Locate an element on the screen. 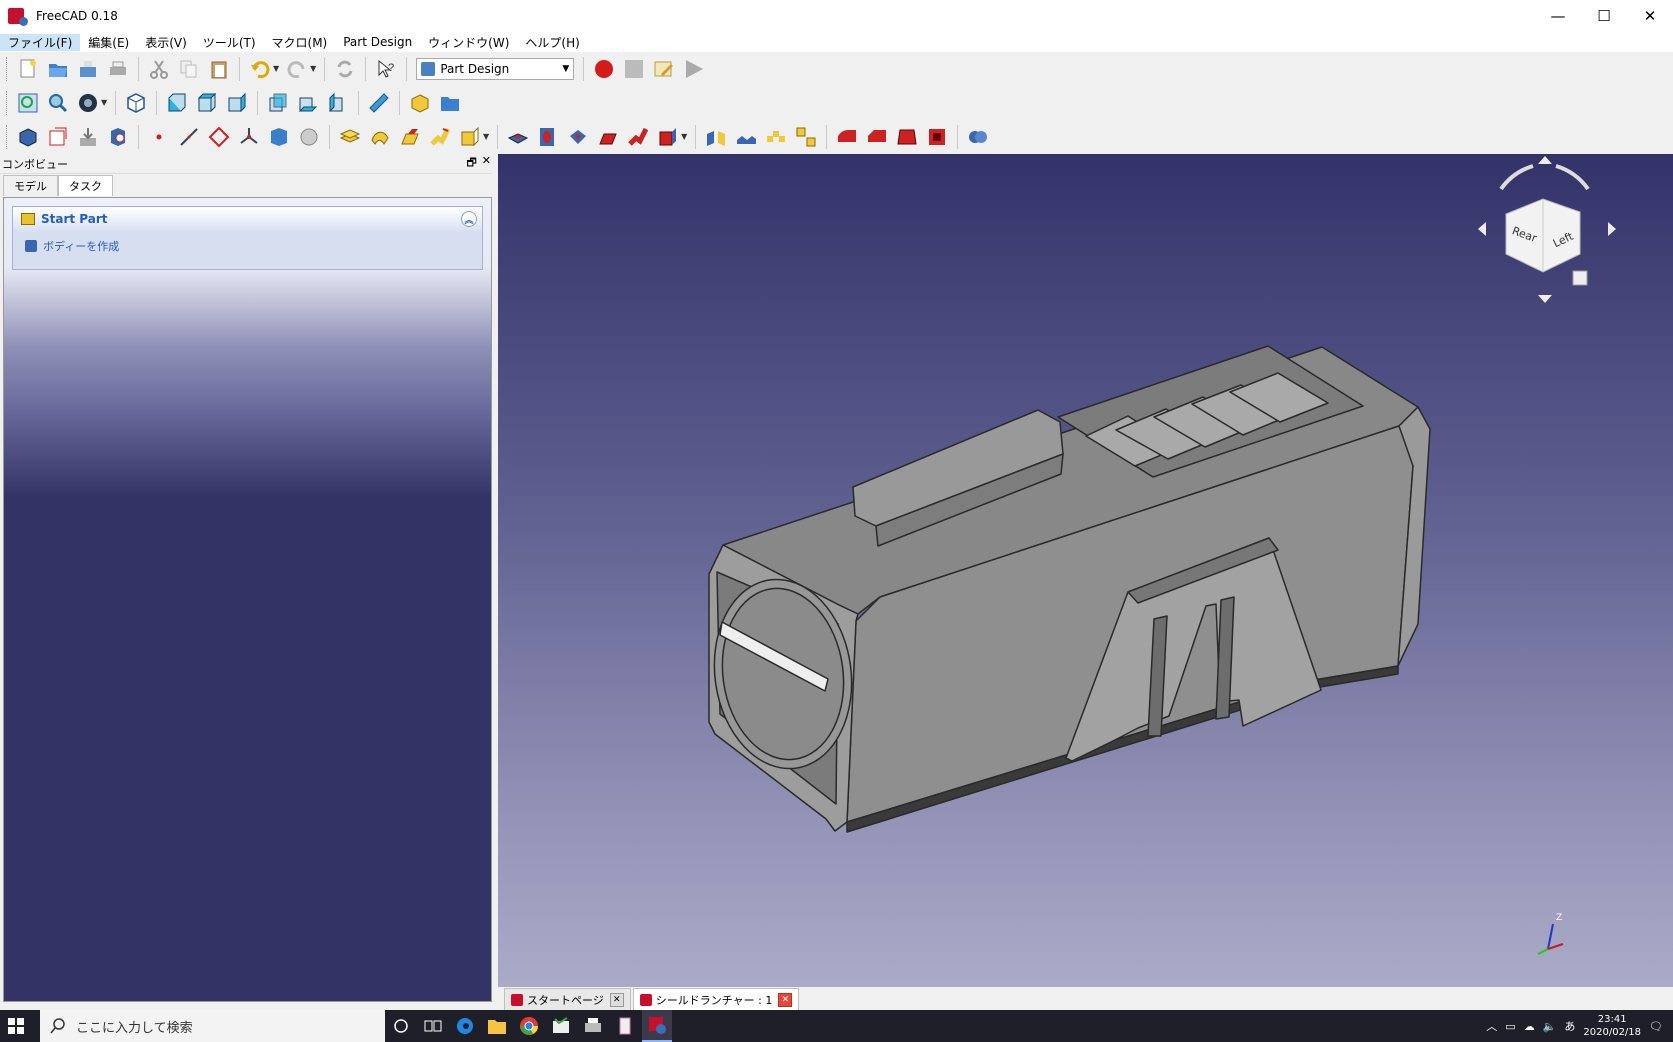 This screenshot has width=1673, height=1042. printer-app-icon is located at coordinates (593, 1026).